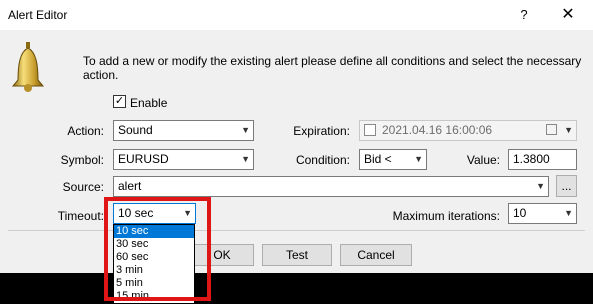 The image size is (593, 304). I want to click on test-button: Test, so click(297, 255).